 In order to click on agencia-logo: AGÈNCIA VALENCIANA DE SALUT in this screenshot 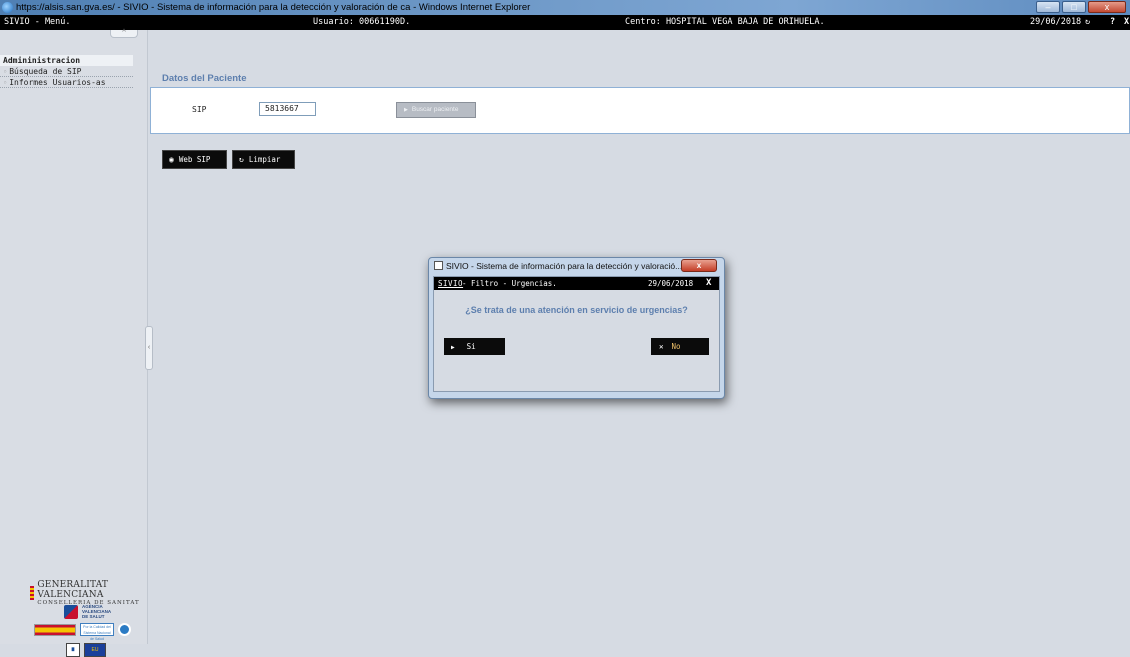, I will do `click(88, 611)`.